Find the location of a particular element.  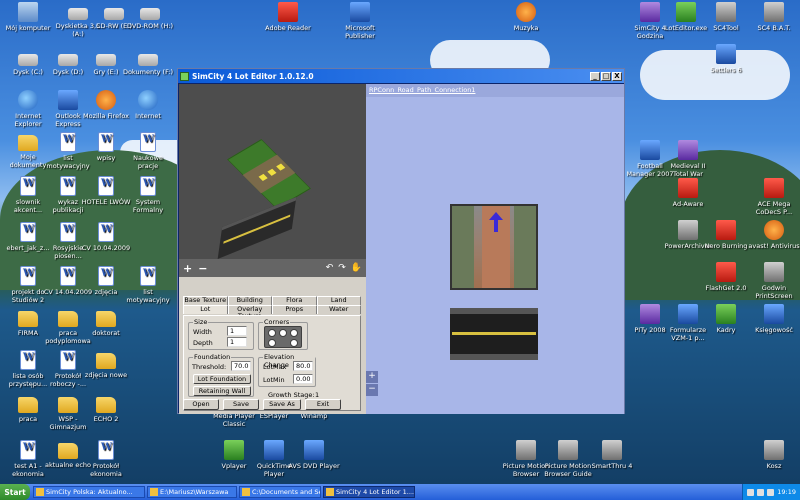

corners-selector is located at coordinates (283, 337).